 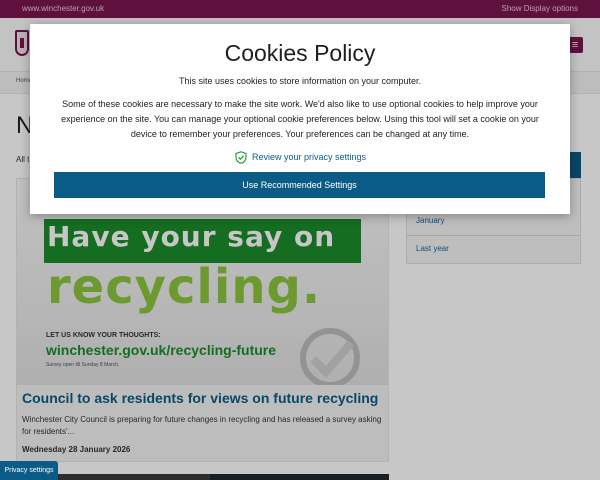 What do you see at coordinates (309, 157) in the screenshot?
I see `review-privacy-settings-label: Review your privacy settings` at bounding box center [309, 157].